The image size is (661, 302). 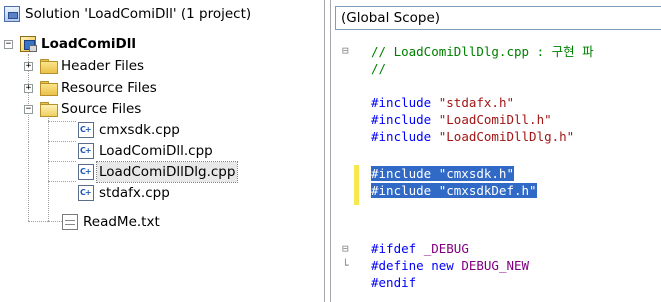 I want to click on preprocessor-directive: #define, so click(x=397, y=265).